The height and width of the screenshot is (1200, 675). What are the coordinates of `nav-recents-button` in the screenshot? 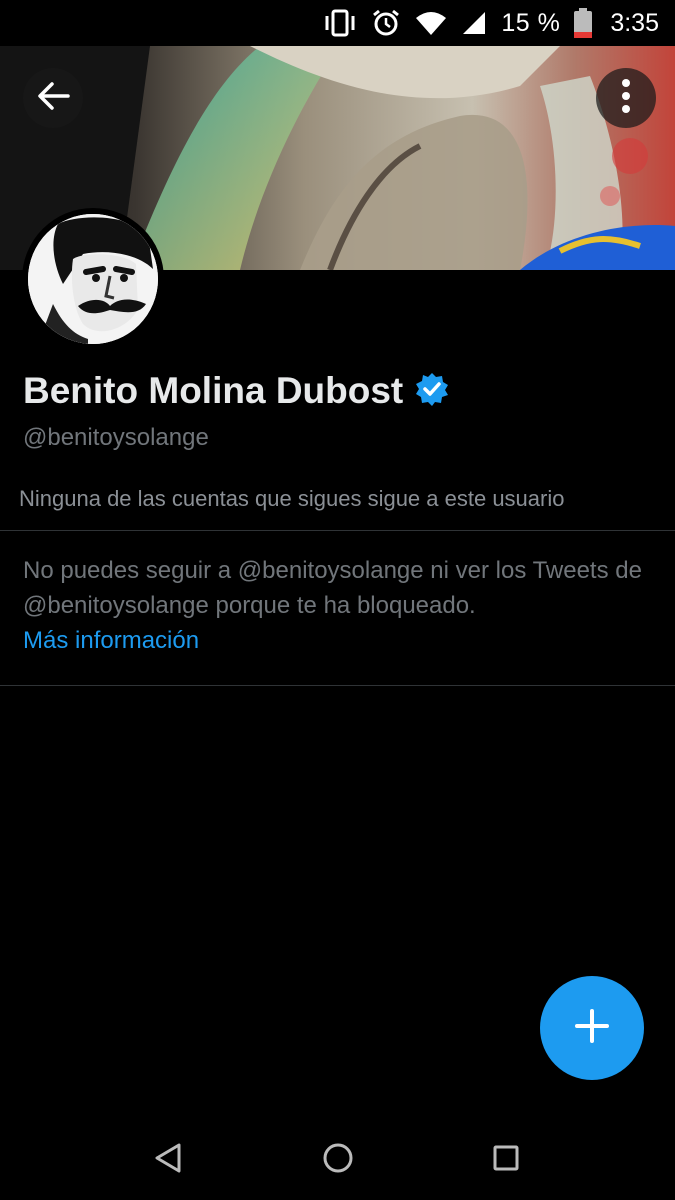 It's located at (506, 1160).